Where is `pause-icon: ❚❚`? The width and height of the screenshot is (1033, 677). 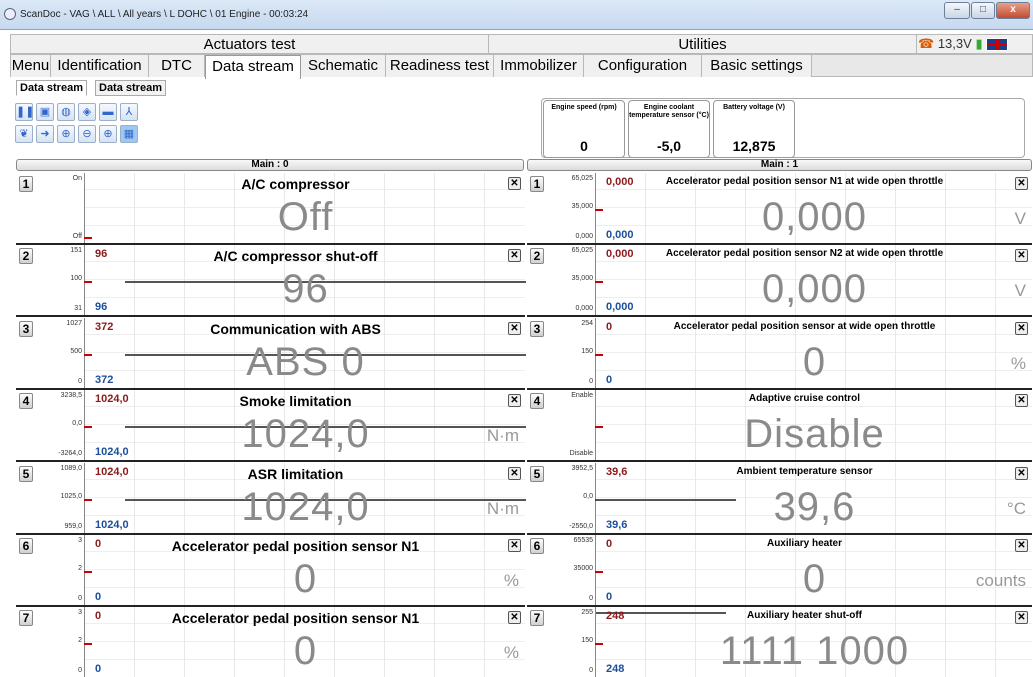
pause-icon: ❚❚ is located at coordinates (24, 112).